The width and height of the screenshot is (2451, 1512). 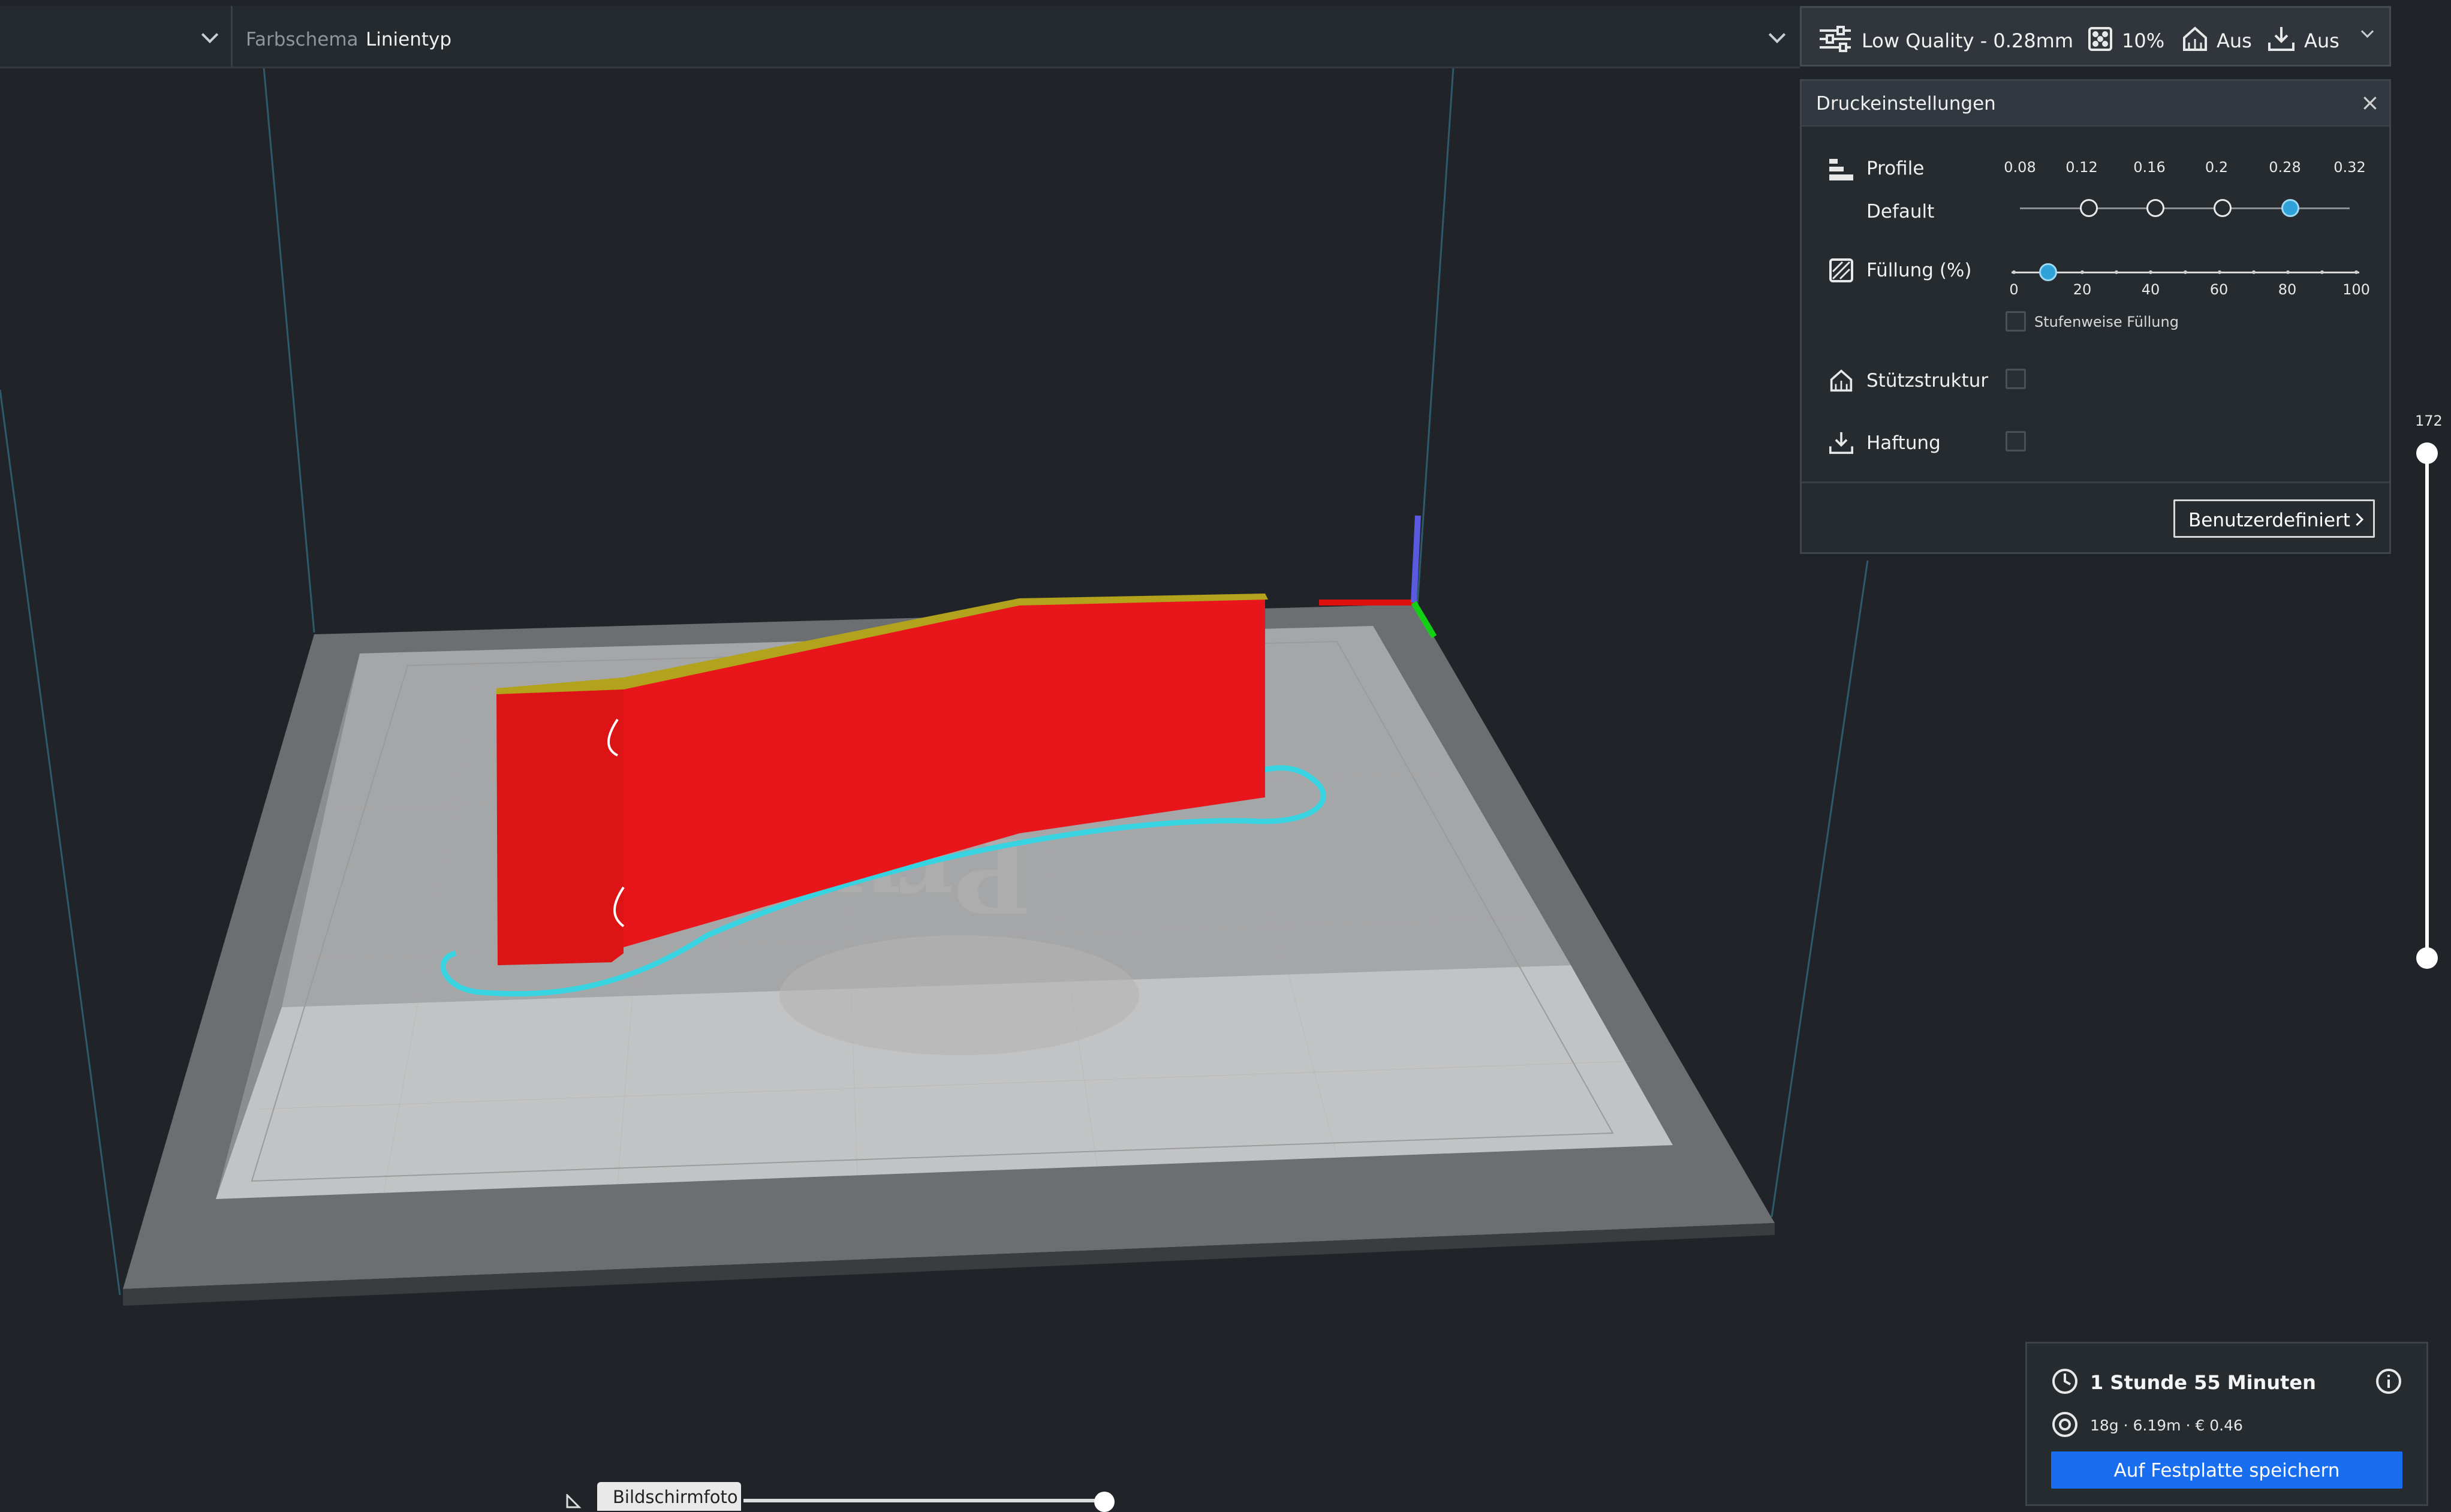 I want to click on chevron-right-icon, so click(x=2357, y=519).